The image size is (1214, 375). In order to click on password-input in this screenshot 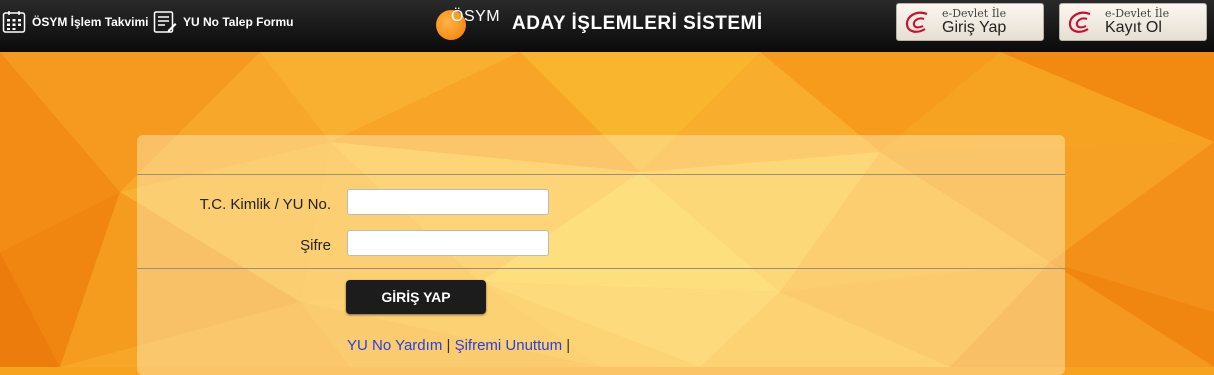, I will do `click(448, 243)`.